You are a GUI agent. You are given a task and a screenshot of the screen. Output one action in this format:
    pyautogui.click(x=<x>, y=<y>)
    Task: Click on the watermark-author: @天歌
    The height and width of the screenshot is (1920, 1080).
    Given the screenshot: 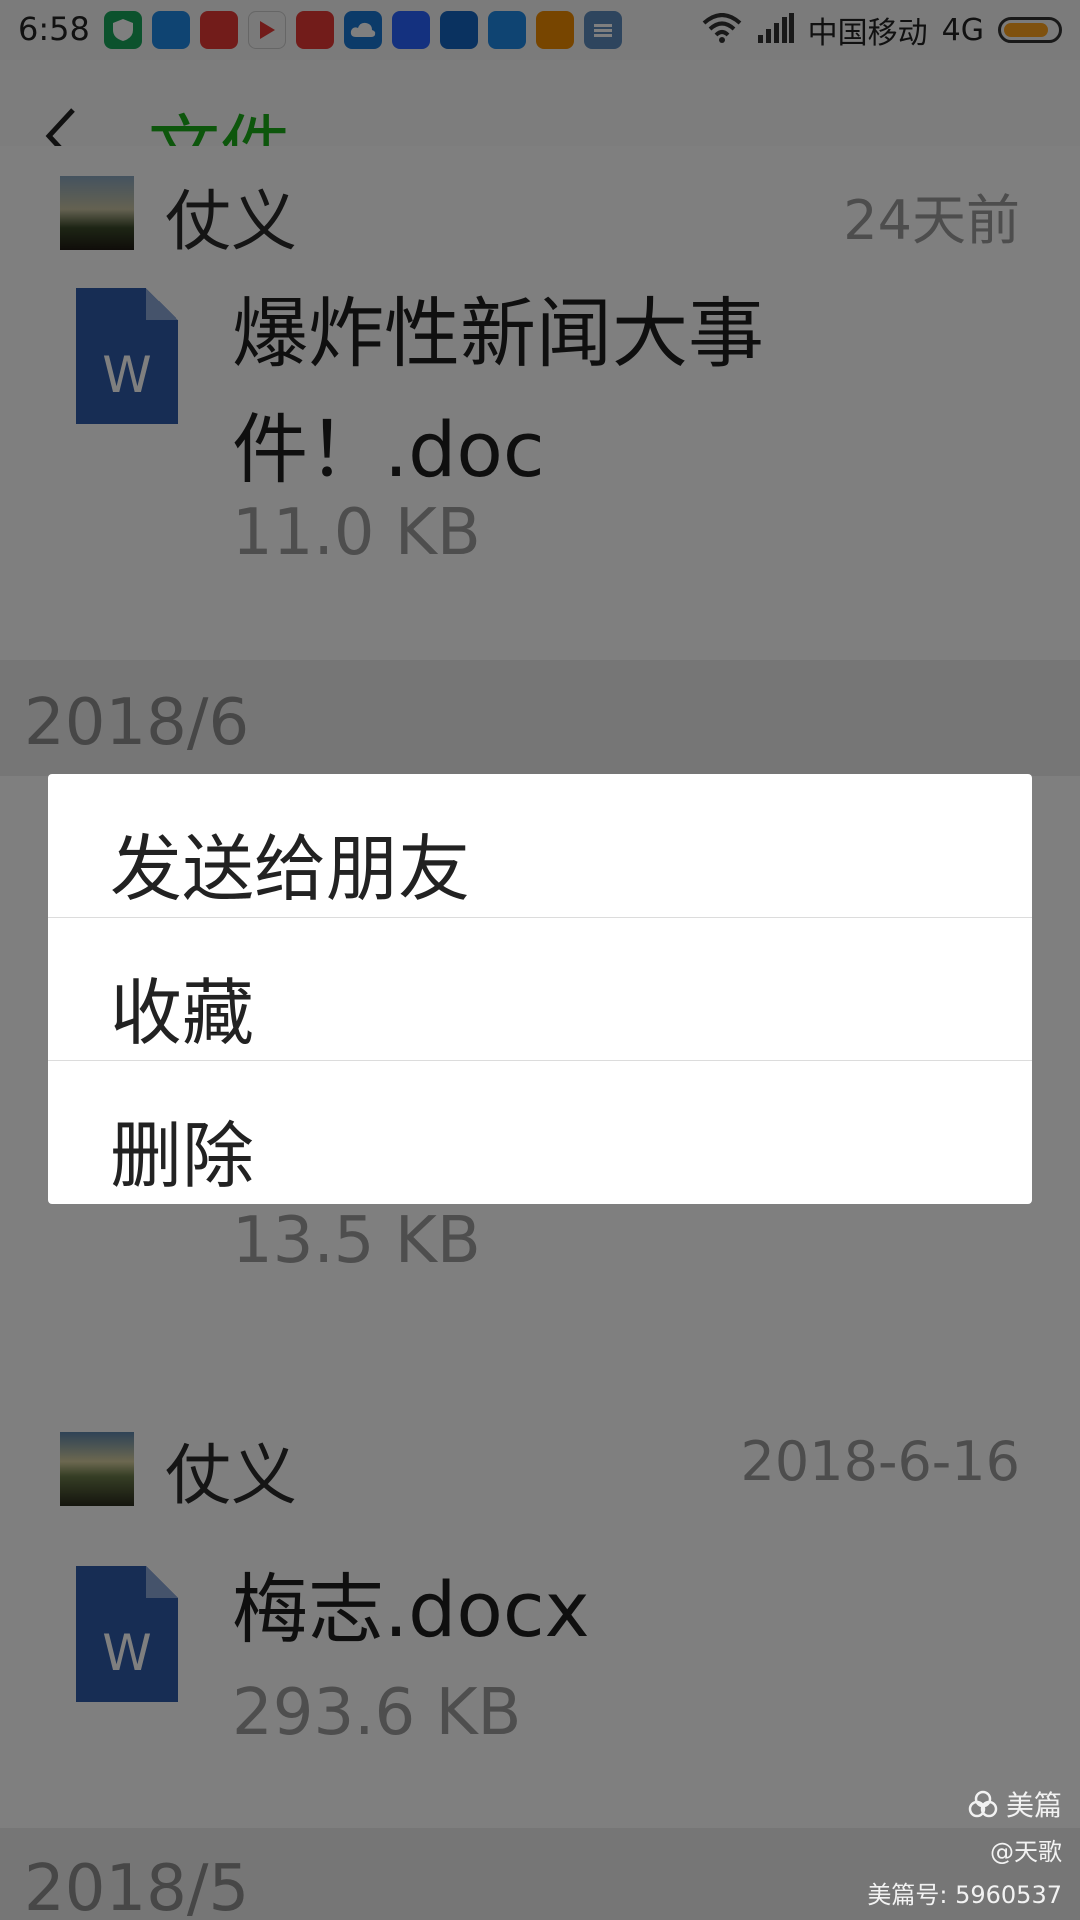 What is the action you would take?
    pyautogui.click(x=1026, y=1852)
    